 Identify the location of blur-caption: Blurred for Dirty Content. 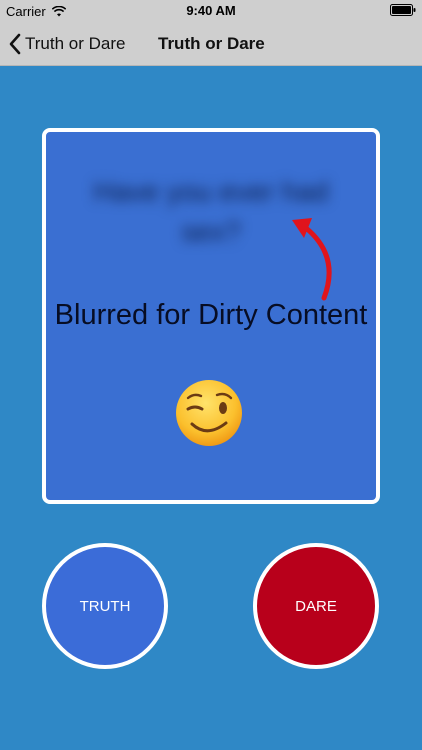
(211, 315).